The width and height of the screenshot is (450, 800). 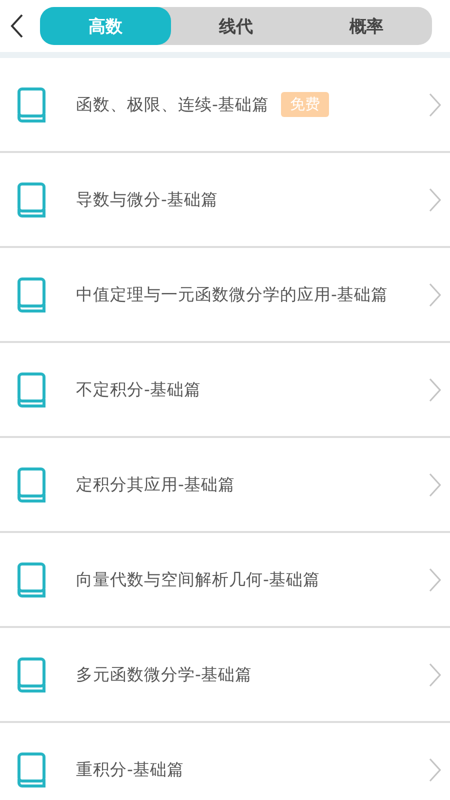 I want to click on chapter-title: 中值定理与一元函数微分学的应用-基础篇, so click(x=232, y=295).